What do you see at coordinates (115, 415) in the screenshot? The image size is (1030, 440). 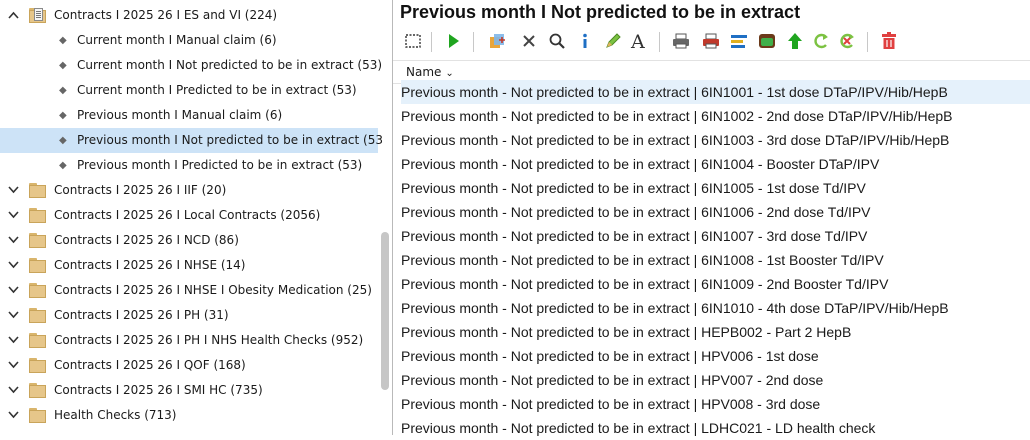 I see `tree-item-label: Health Checks (713)` at bounding box center [115, 415].